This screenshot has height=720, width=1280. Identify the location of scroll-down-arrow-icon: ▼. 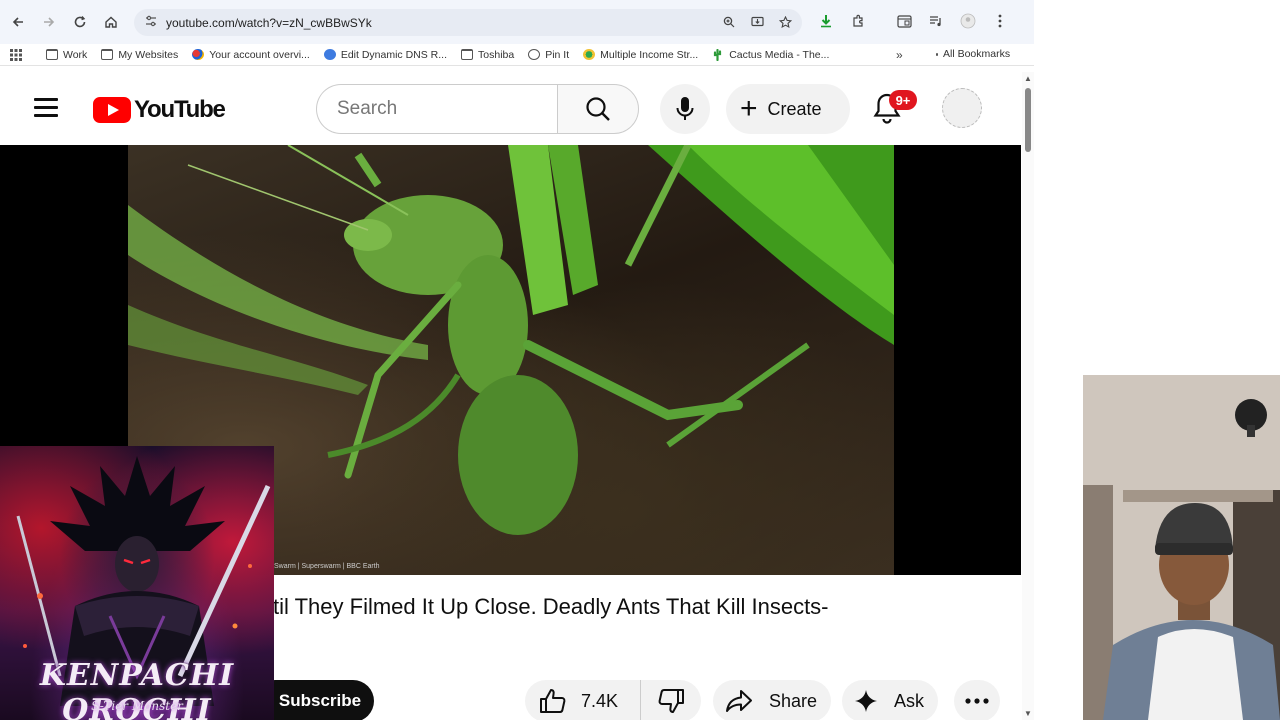
(1028, 713).